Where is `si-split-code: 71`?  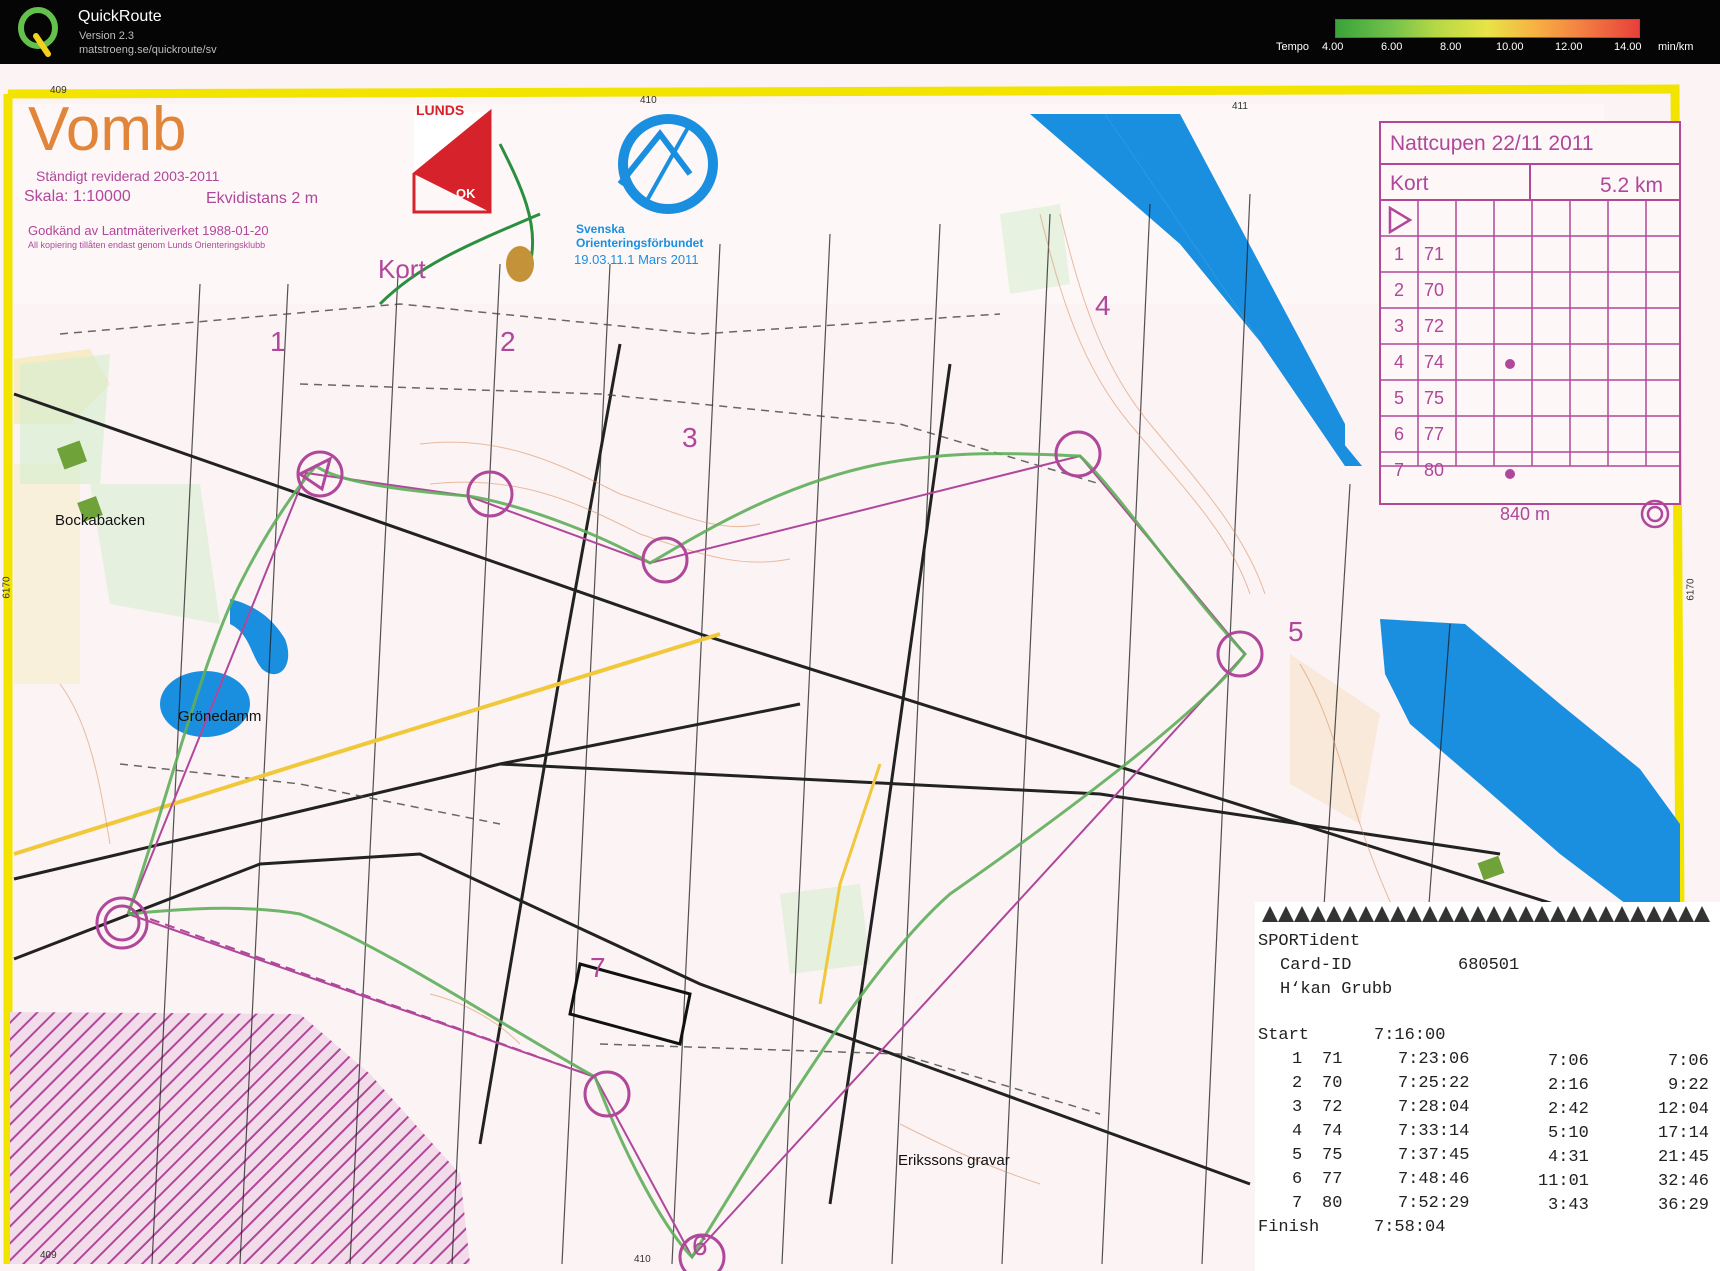 si-split-code: 71 is located at coordinates (1332, 1059).